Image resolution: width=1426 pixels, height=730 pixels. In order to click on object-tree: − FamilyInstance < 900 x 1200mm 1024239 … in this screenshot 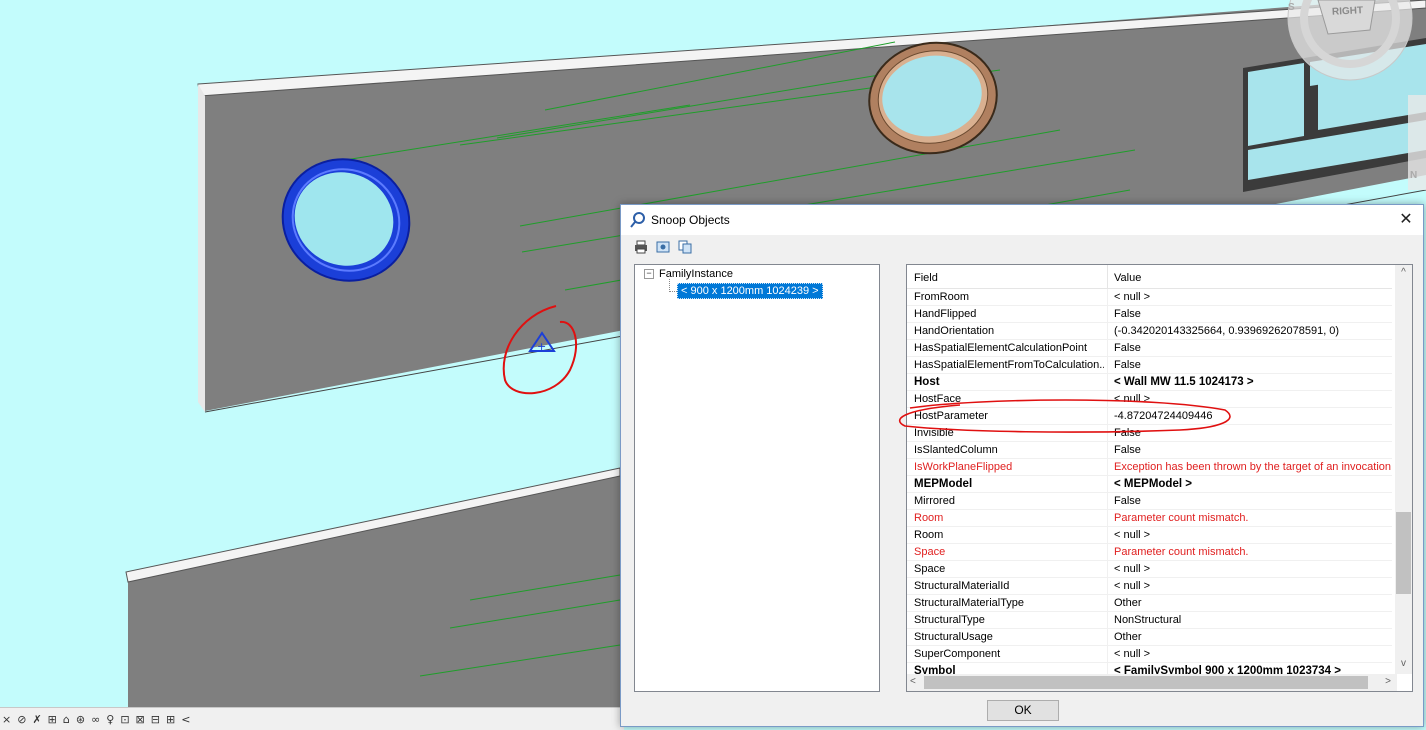, I will do `click(757, 478)`.